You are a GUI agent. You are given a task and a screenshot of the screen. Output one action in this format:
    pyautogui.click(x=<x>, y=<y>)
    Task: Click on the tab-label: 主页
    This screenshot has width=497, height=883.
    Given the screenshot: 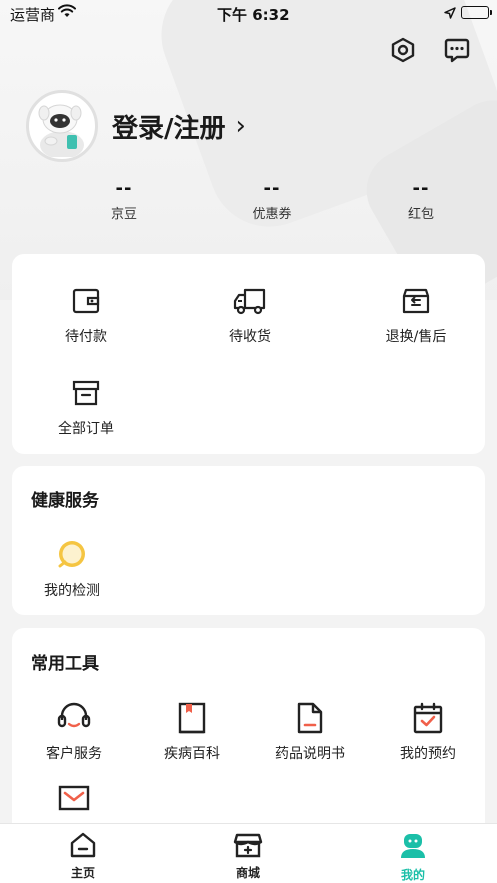 What is the action you would take?
    pyautogui.click(x=82, y=873)
    